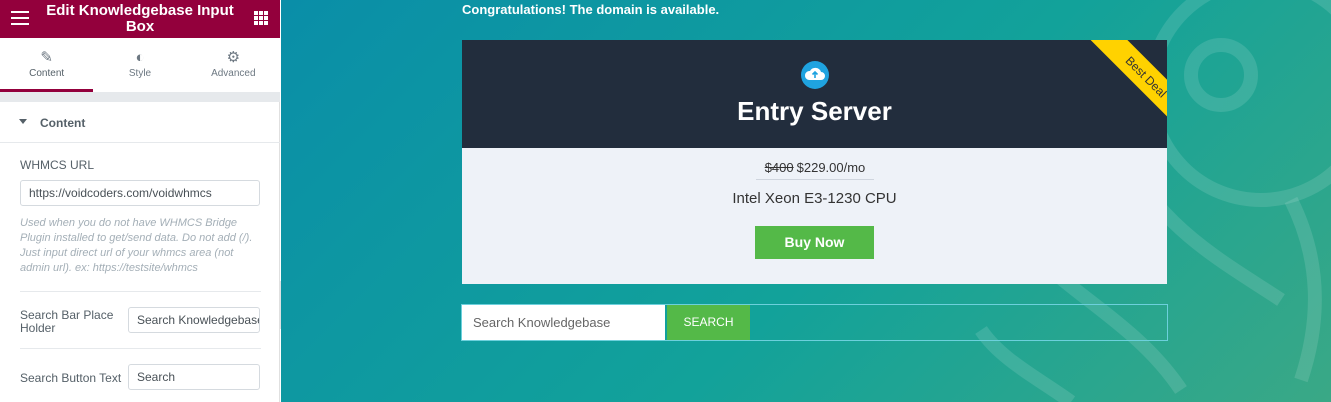 This screenshot has width=1331, height=402. Describe the element at coordinates (814, 322) in the screenshot. I see `knowledgebase-search-bar: Search Knowledgebase SEARCH` at that location.